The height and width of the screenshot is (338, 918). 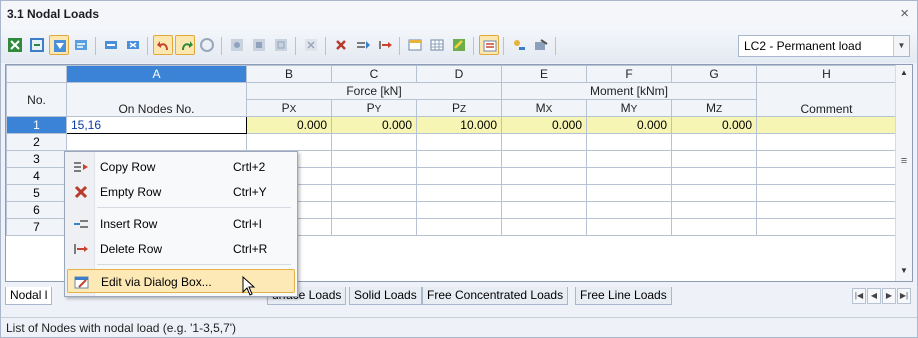 What do you see at coordinates (901, 46) in the screenshot?
I see `chevron-down-icon: ▼` at bounding box center [901, 46].